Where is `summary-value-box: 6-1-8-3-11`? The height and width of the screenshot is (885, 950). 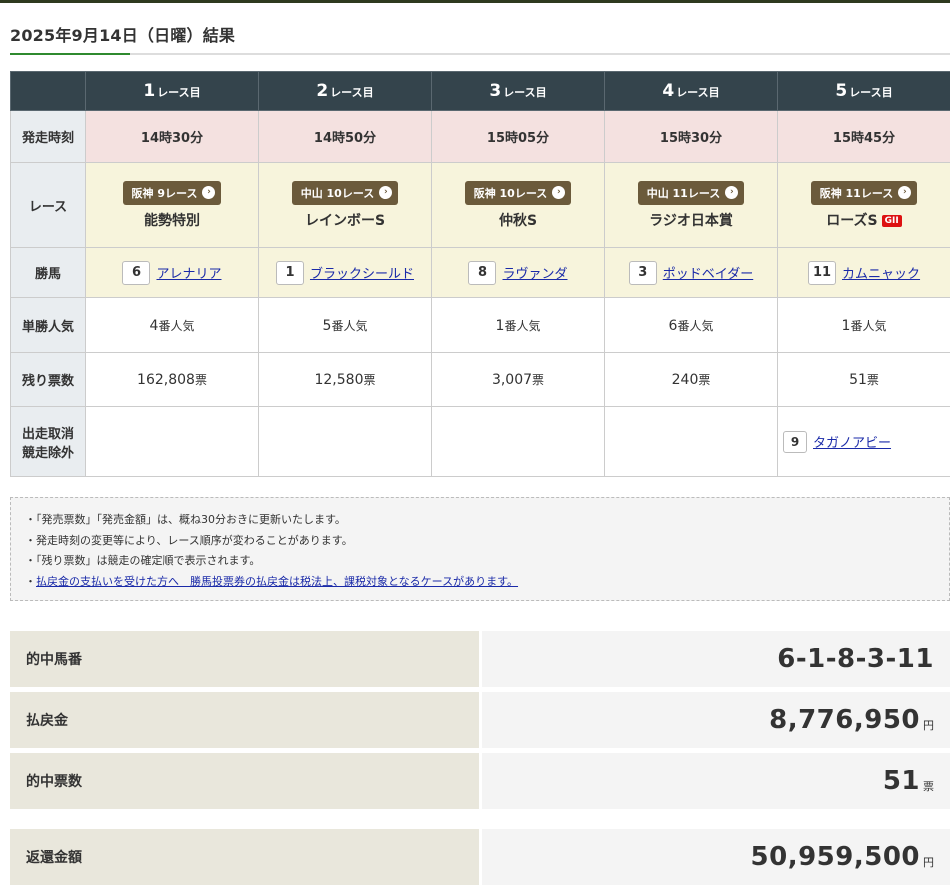
summary-value-box: 6-1-8-3-11 is located at coordinates (716, 659).